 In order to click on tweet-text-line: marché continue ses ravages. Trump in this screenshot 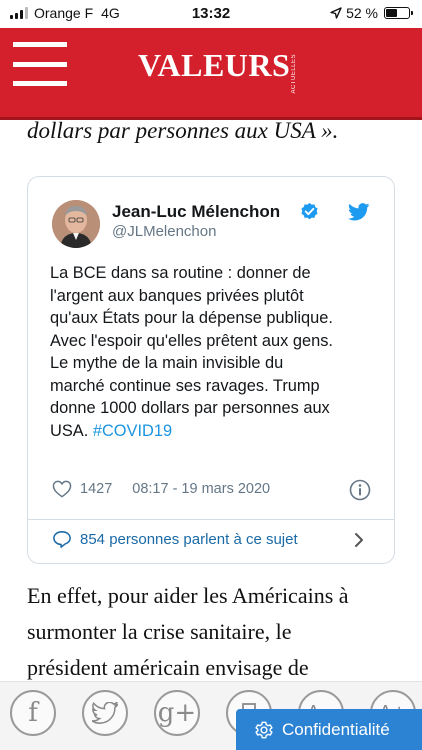, I will do `click(185, 385)`.